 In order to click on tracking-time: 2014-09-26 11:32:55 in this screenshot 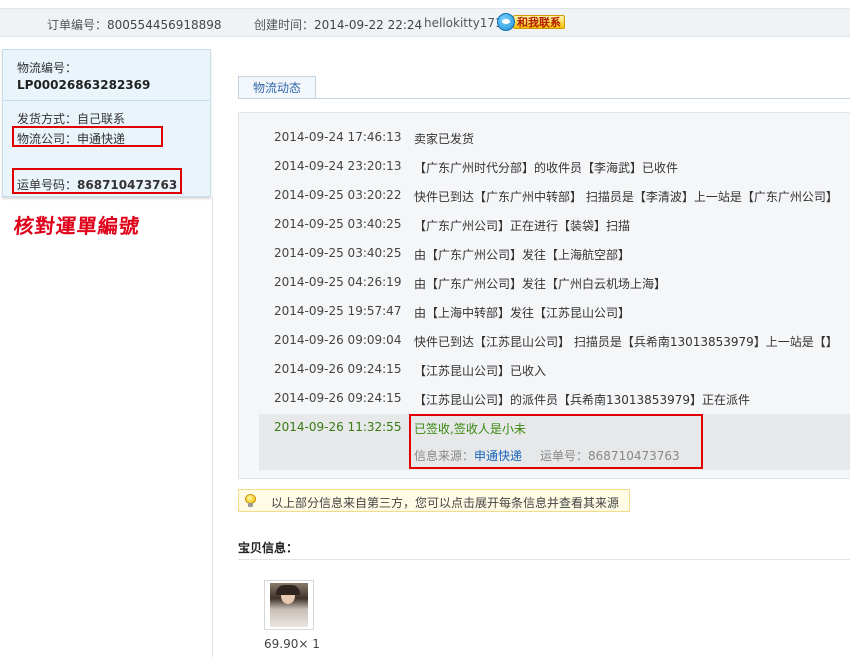, I will do `click(338, 427)`.